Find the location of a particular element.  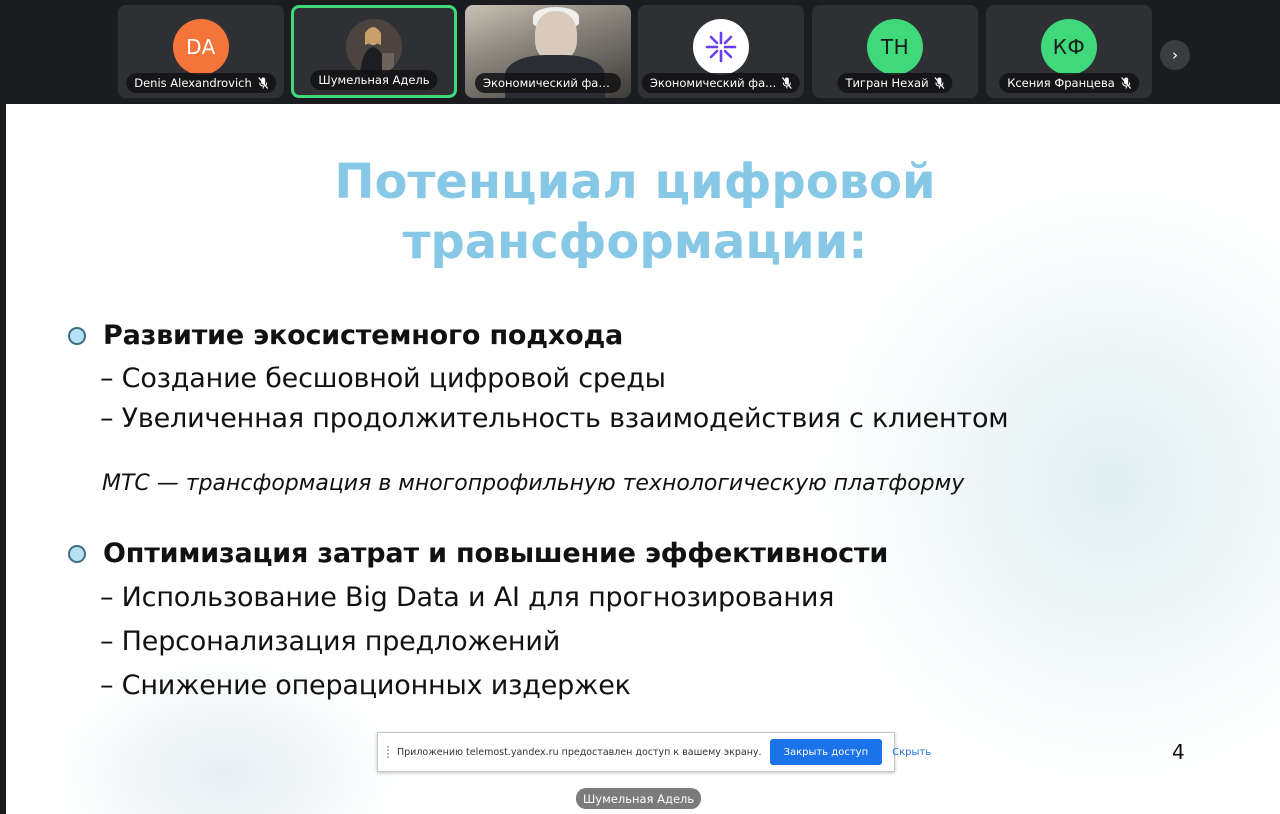

snowflake-logo-icon is located at coordinates (721, 47).